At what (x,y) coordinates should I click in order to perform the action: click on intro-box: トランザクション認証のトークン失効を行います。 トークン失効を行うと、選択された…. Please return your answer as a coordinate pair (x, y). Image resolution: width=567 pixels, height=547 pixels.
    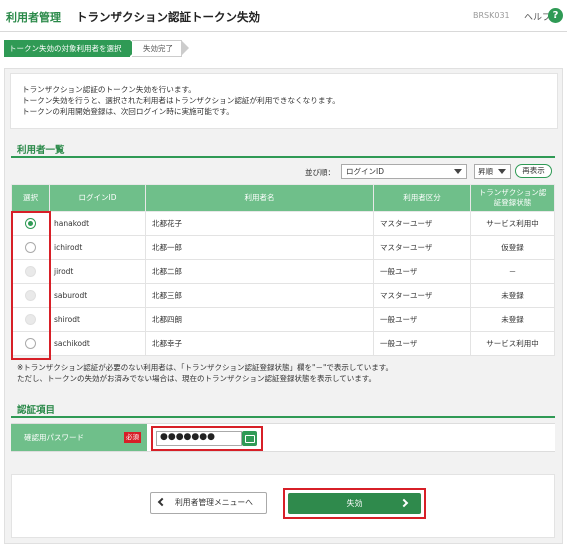
    Looking at the image, I should click on (284, 101).